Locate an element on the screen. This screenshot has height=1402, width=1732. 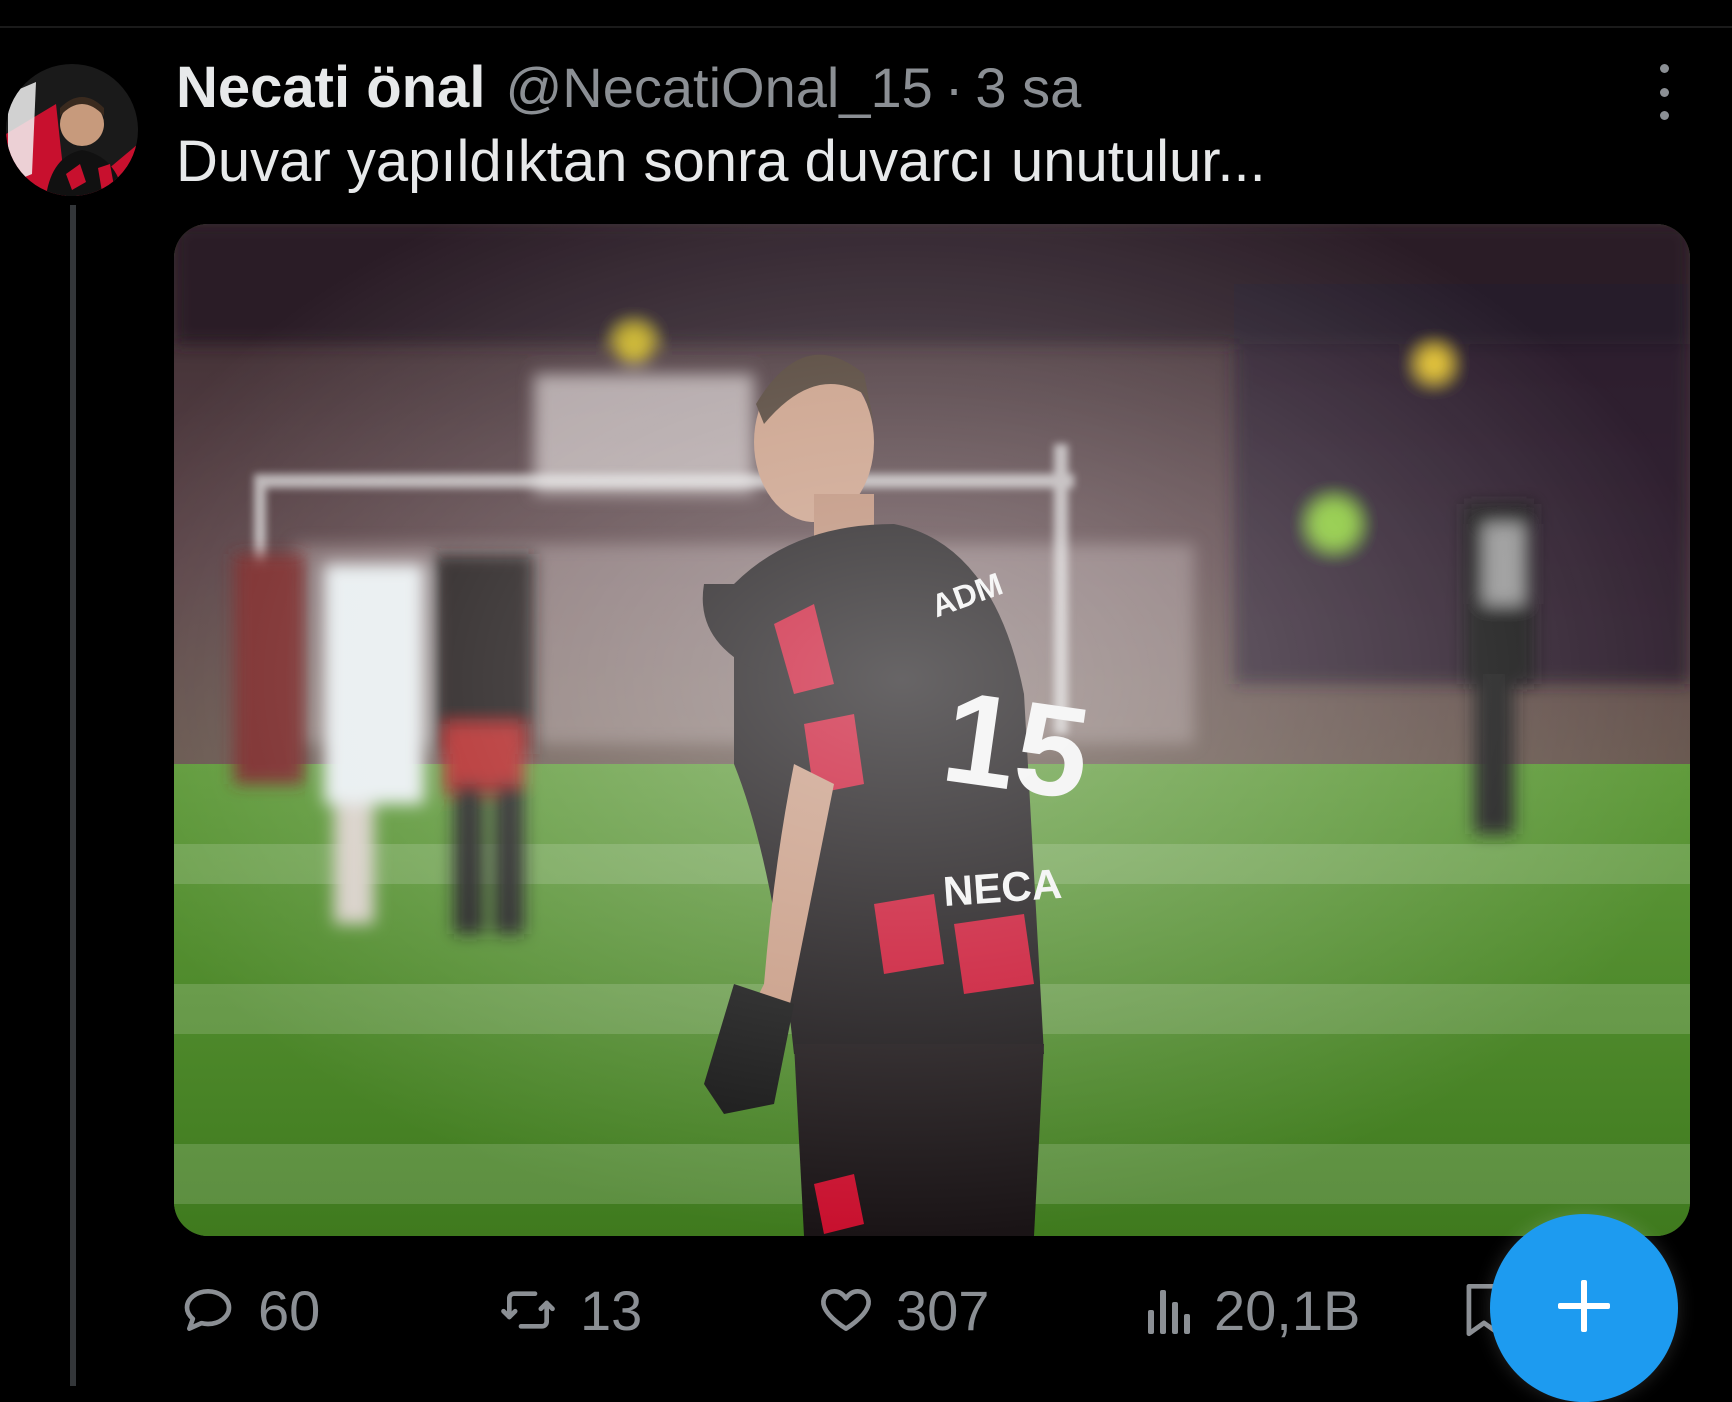
reply-count: 60 is located at coordinates (289, 1310).